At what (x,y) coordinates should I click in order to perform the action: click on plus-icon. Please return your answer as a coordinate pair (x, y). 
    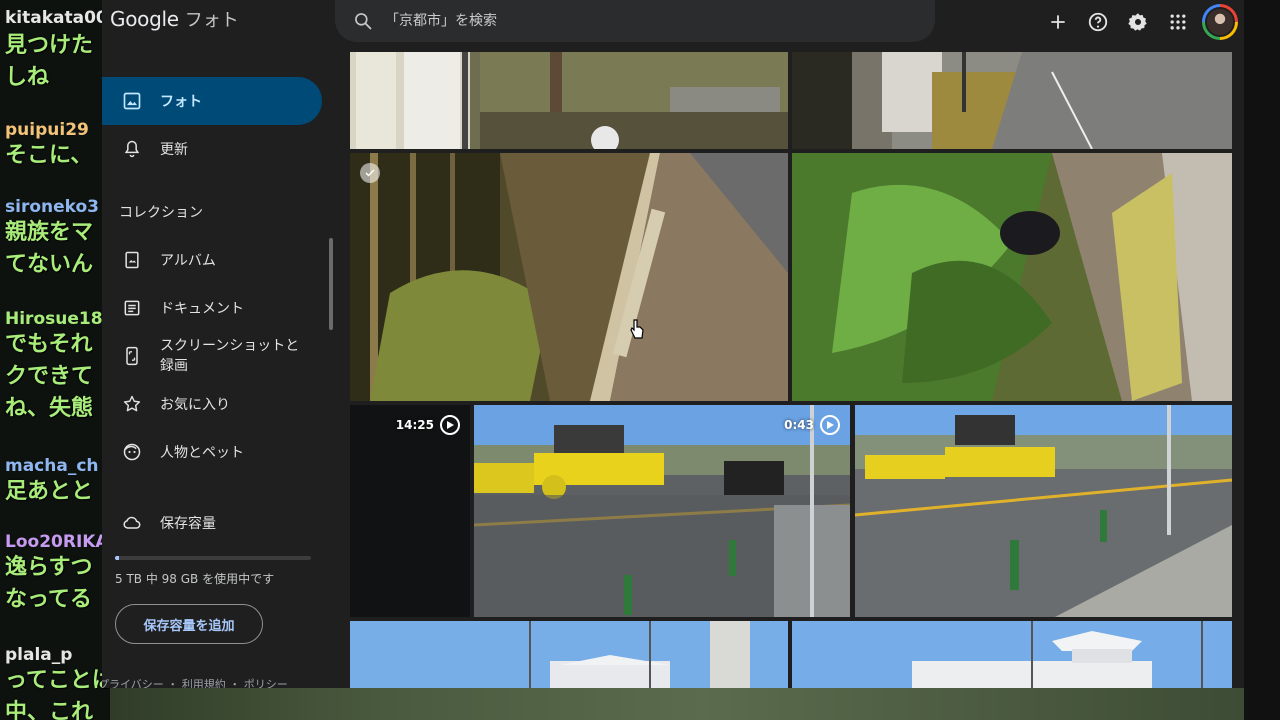
    Looking at the image, I should click on (1058, 22).